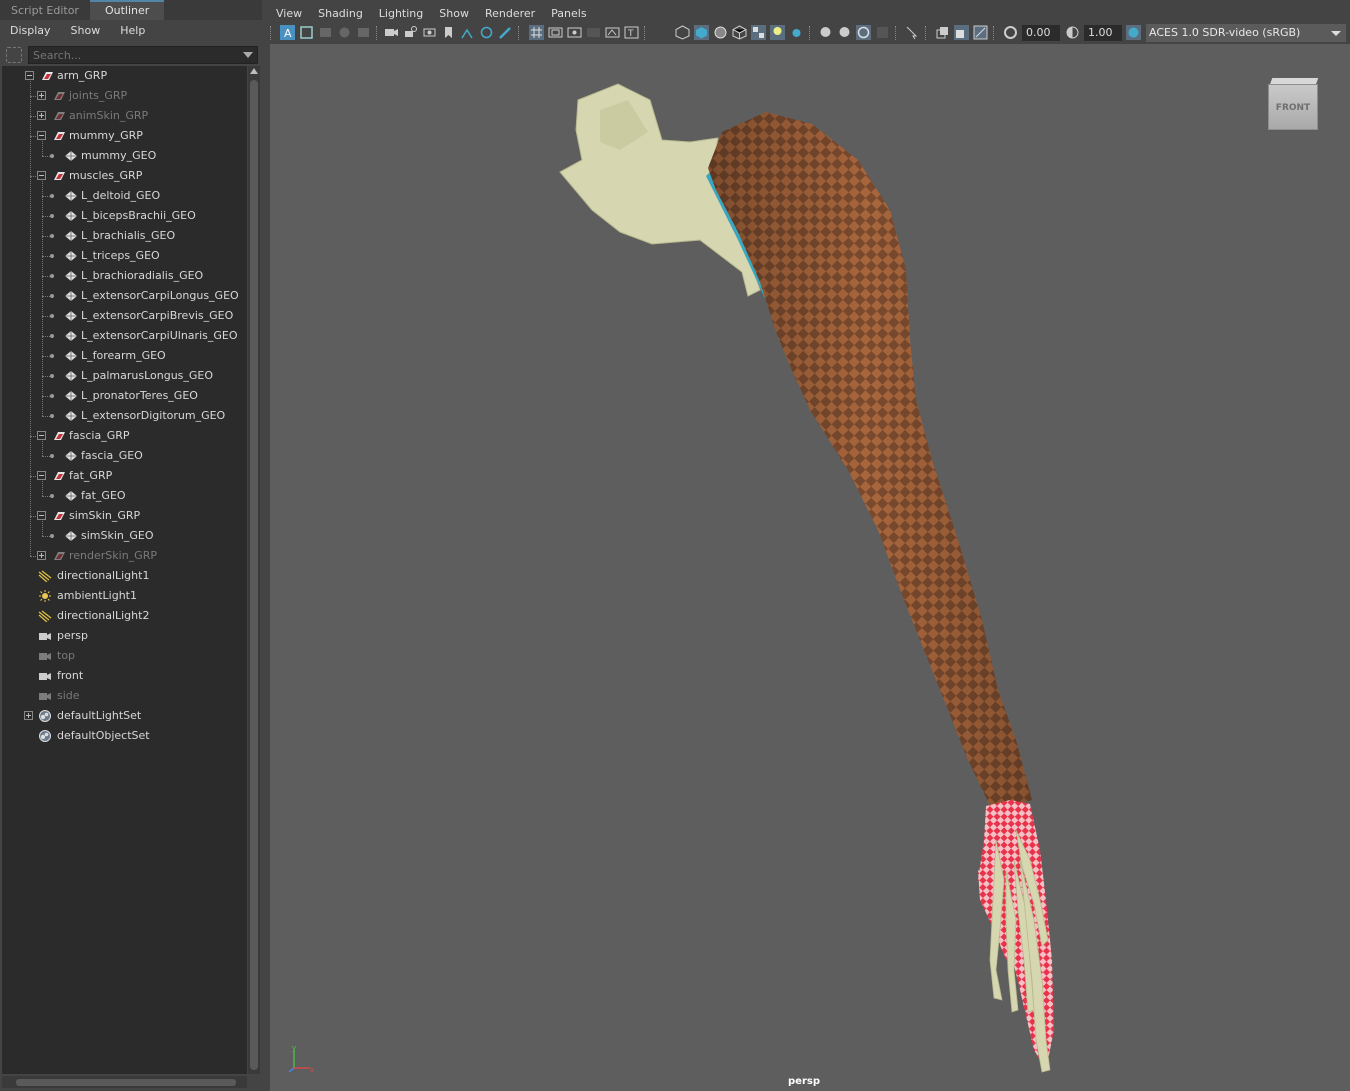 The width and height of the screenshot is (1350, 1091). Describe the element at coordinates (980, 32) in the screenshot. I see `xray-active-icon` at that location.